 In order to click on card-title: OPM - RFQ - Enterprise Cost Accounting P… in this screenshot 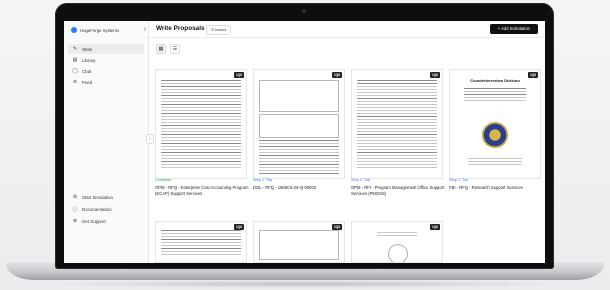, I will do `click(202, 190)`.